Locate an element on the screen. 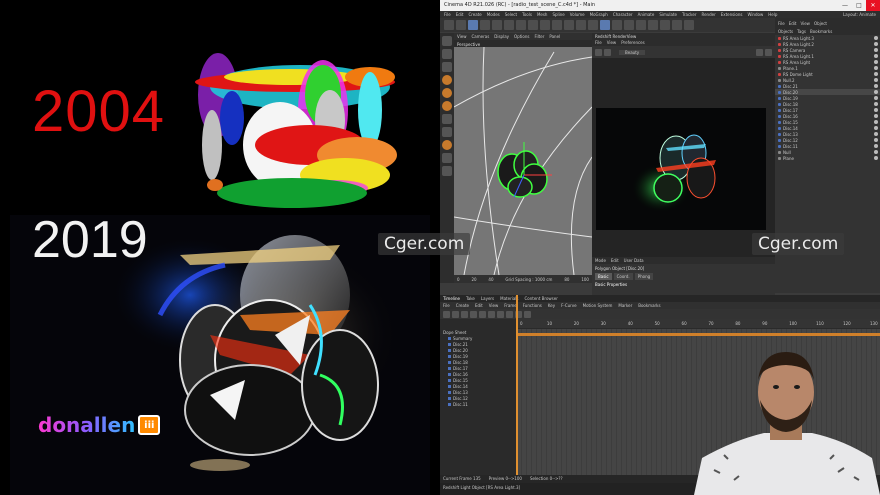  polygons-mode-icon is located at coordinates (447, 106).